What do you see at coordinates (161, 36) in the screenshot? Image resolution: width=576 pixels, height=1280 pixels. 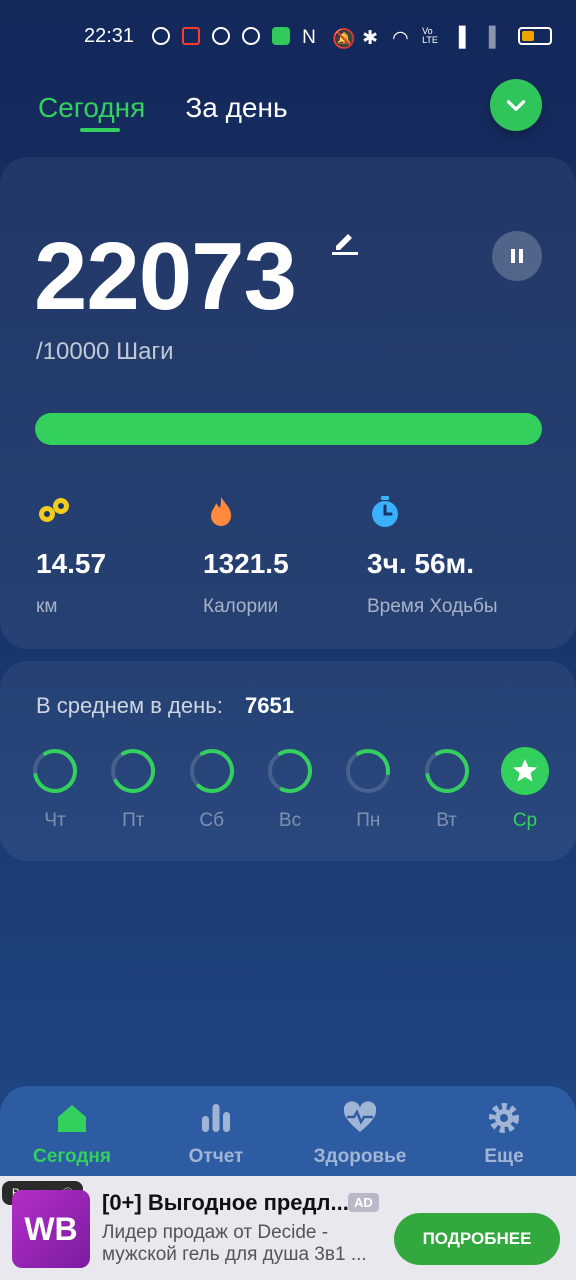 I see `clock-icon` at bounding box center [161, 36].